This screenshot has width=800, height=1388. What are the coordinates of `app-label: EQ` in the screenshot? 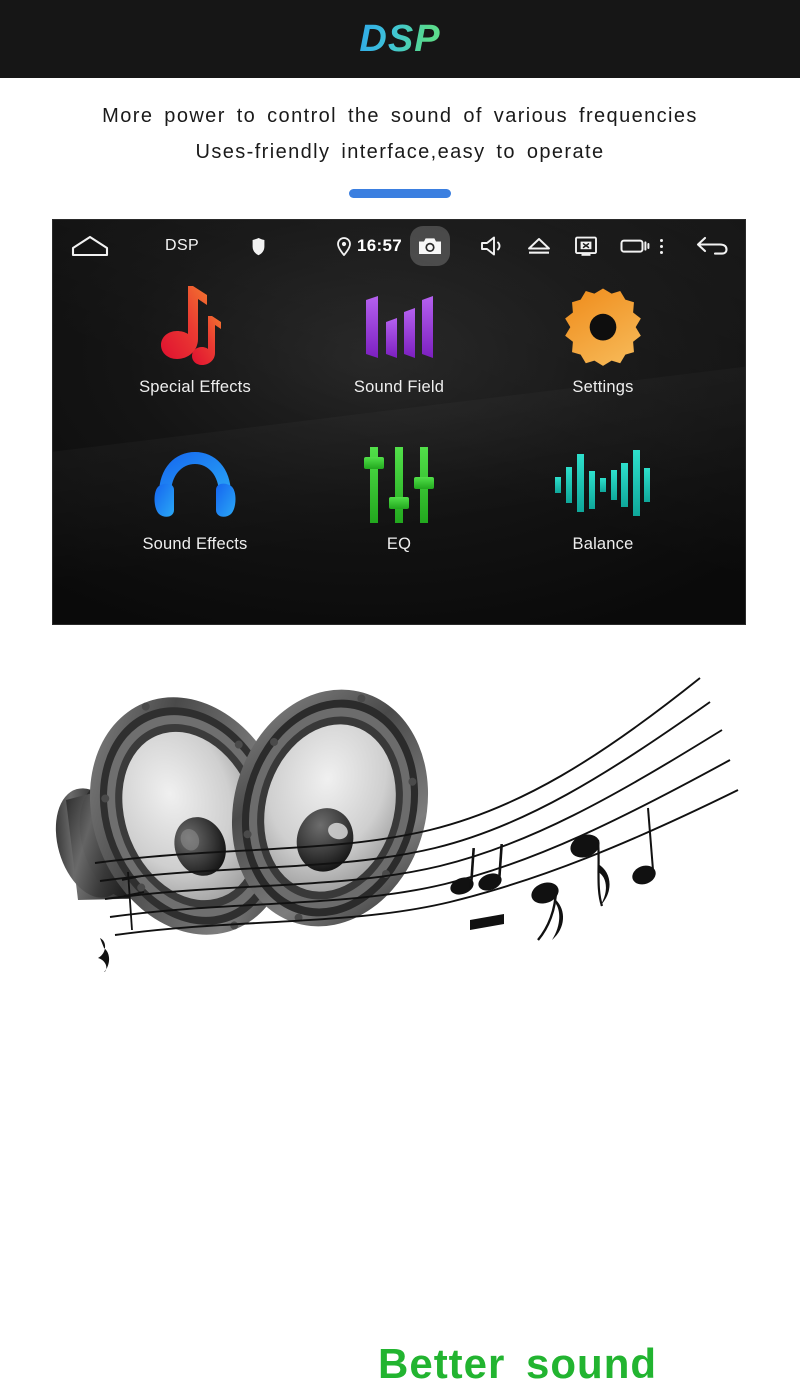 It's located at (399, 544).